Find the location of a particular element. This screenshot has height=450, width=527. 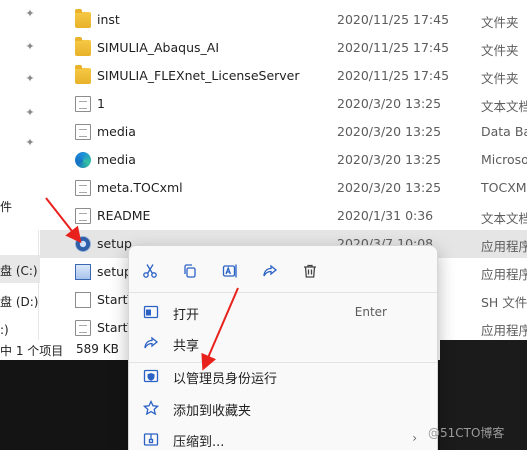

status-bar: 中 1 个项目 589 KB is located at coordinates (65, 350).